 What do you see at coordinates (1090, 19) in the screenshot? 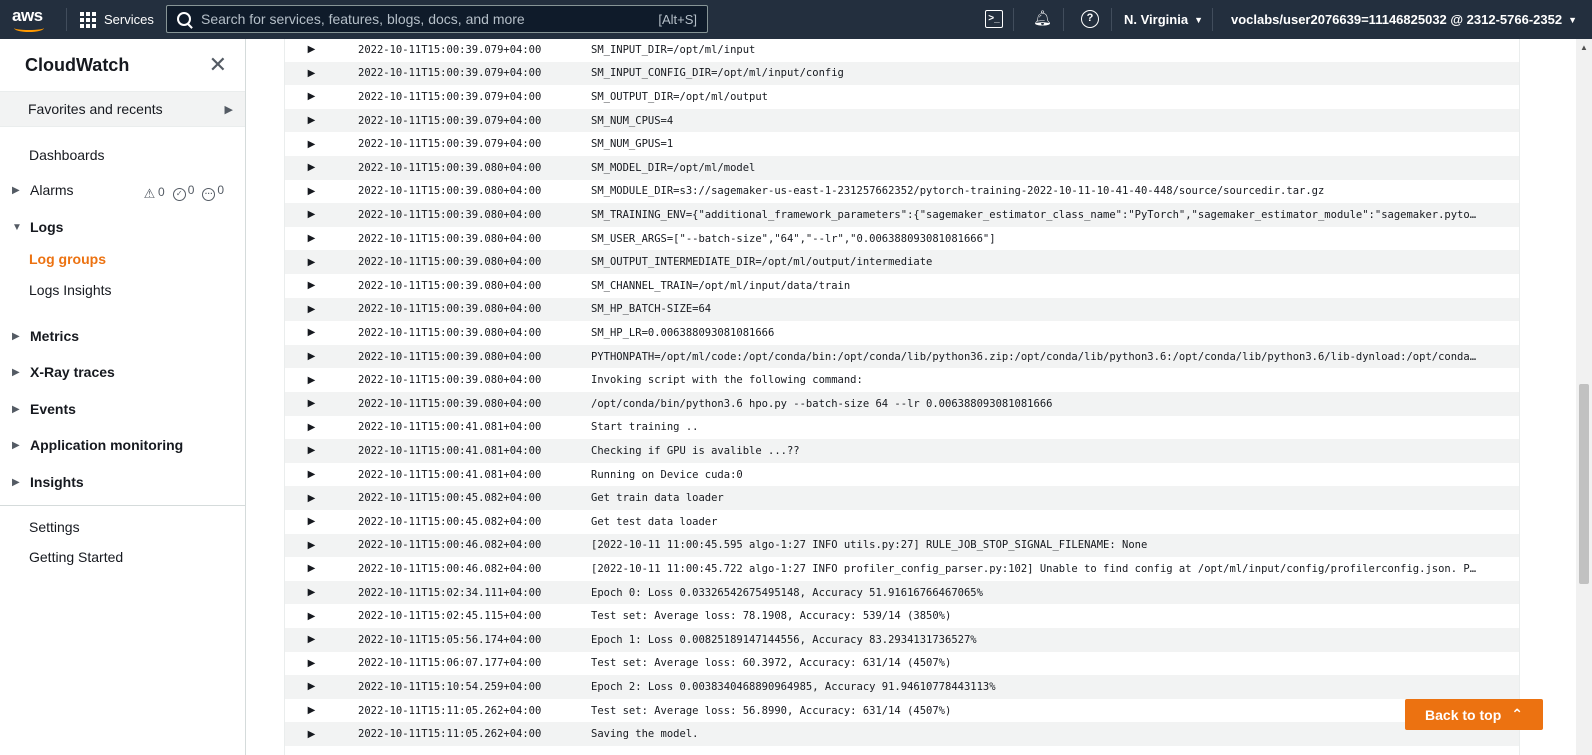
I see `help-icon: ?` at bounding box center [1090, 19].